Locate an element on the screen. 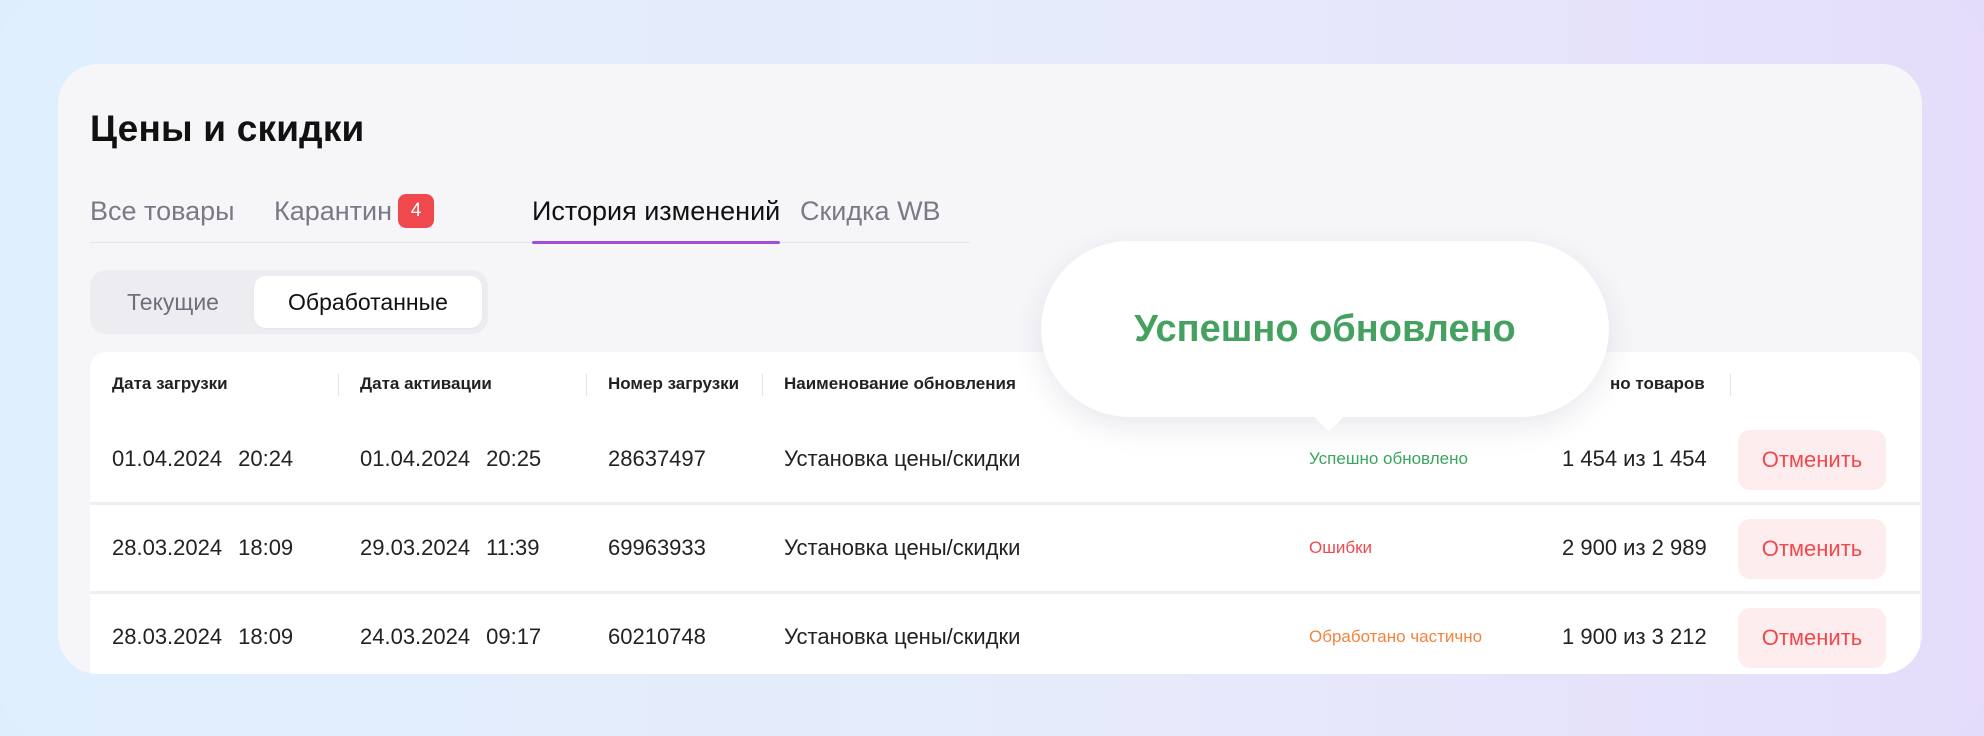  status-tooltip: Успешно обновлено is located at coordinates (1325, 336).